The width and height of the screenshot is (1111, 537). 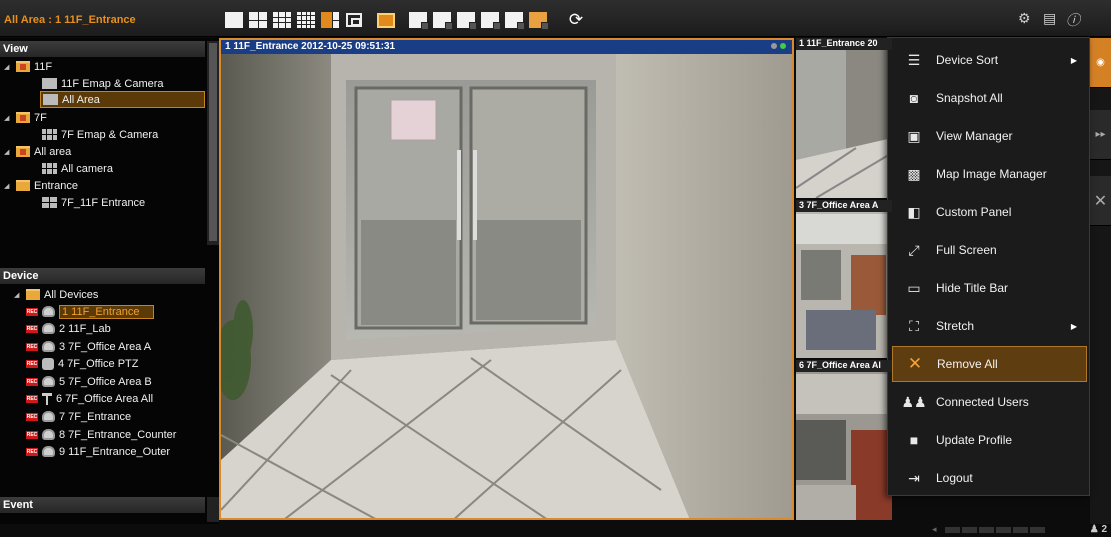 I want to click on tree-item-7f-emap: 7F Emap & Camera, so click(x=100, y=134).